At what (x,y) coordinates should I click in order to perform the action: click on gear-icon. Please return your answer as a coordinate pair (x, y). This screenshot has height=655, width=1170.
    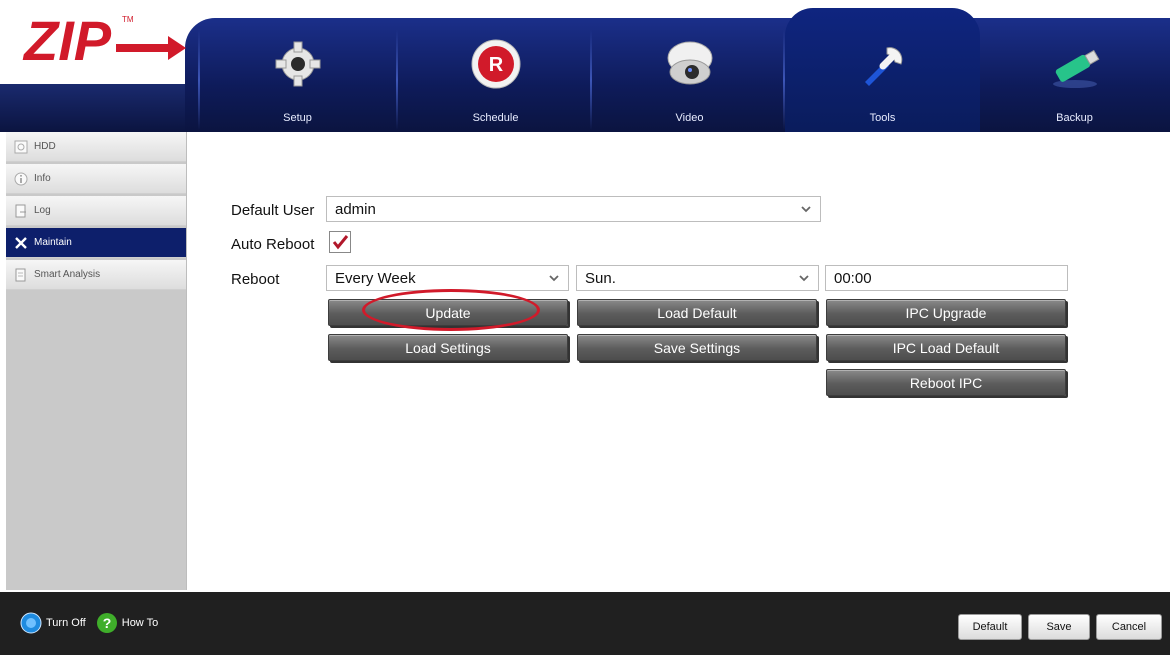
    Looking at the image, I should click on (297, 64).